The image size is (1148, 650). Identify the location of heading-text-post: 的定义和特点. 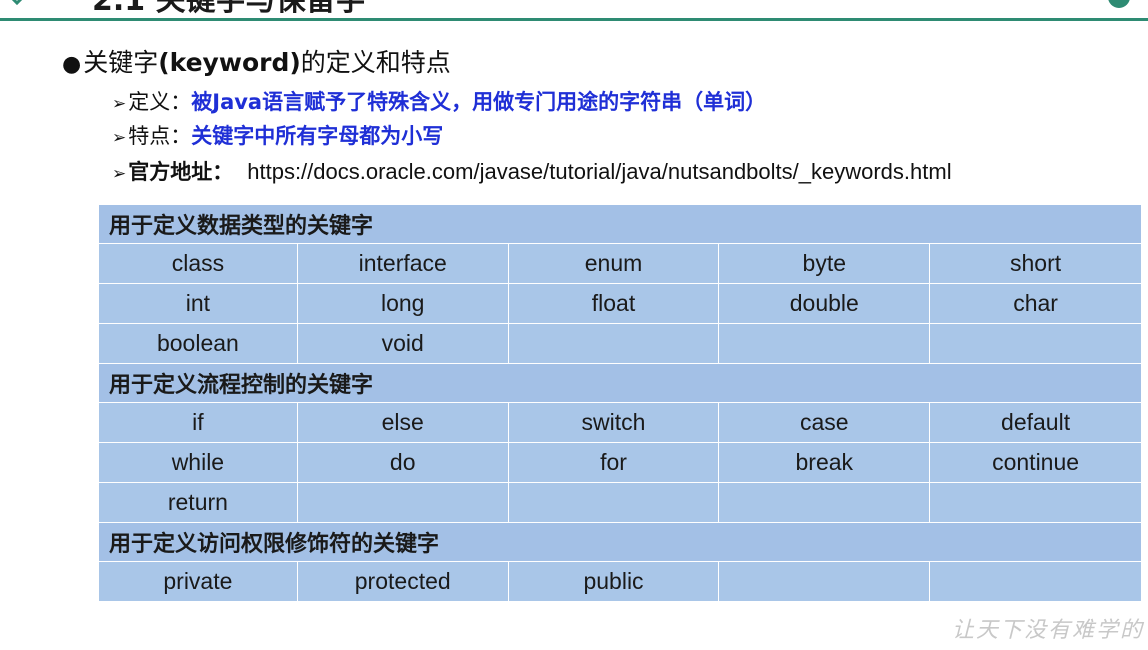
(375, 62).